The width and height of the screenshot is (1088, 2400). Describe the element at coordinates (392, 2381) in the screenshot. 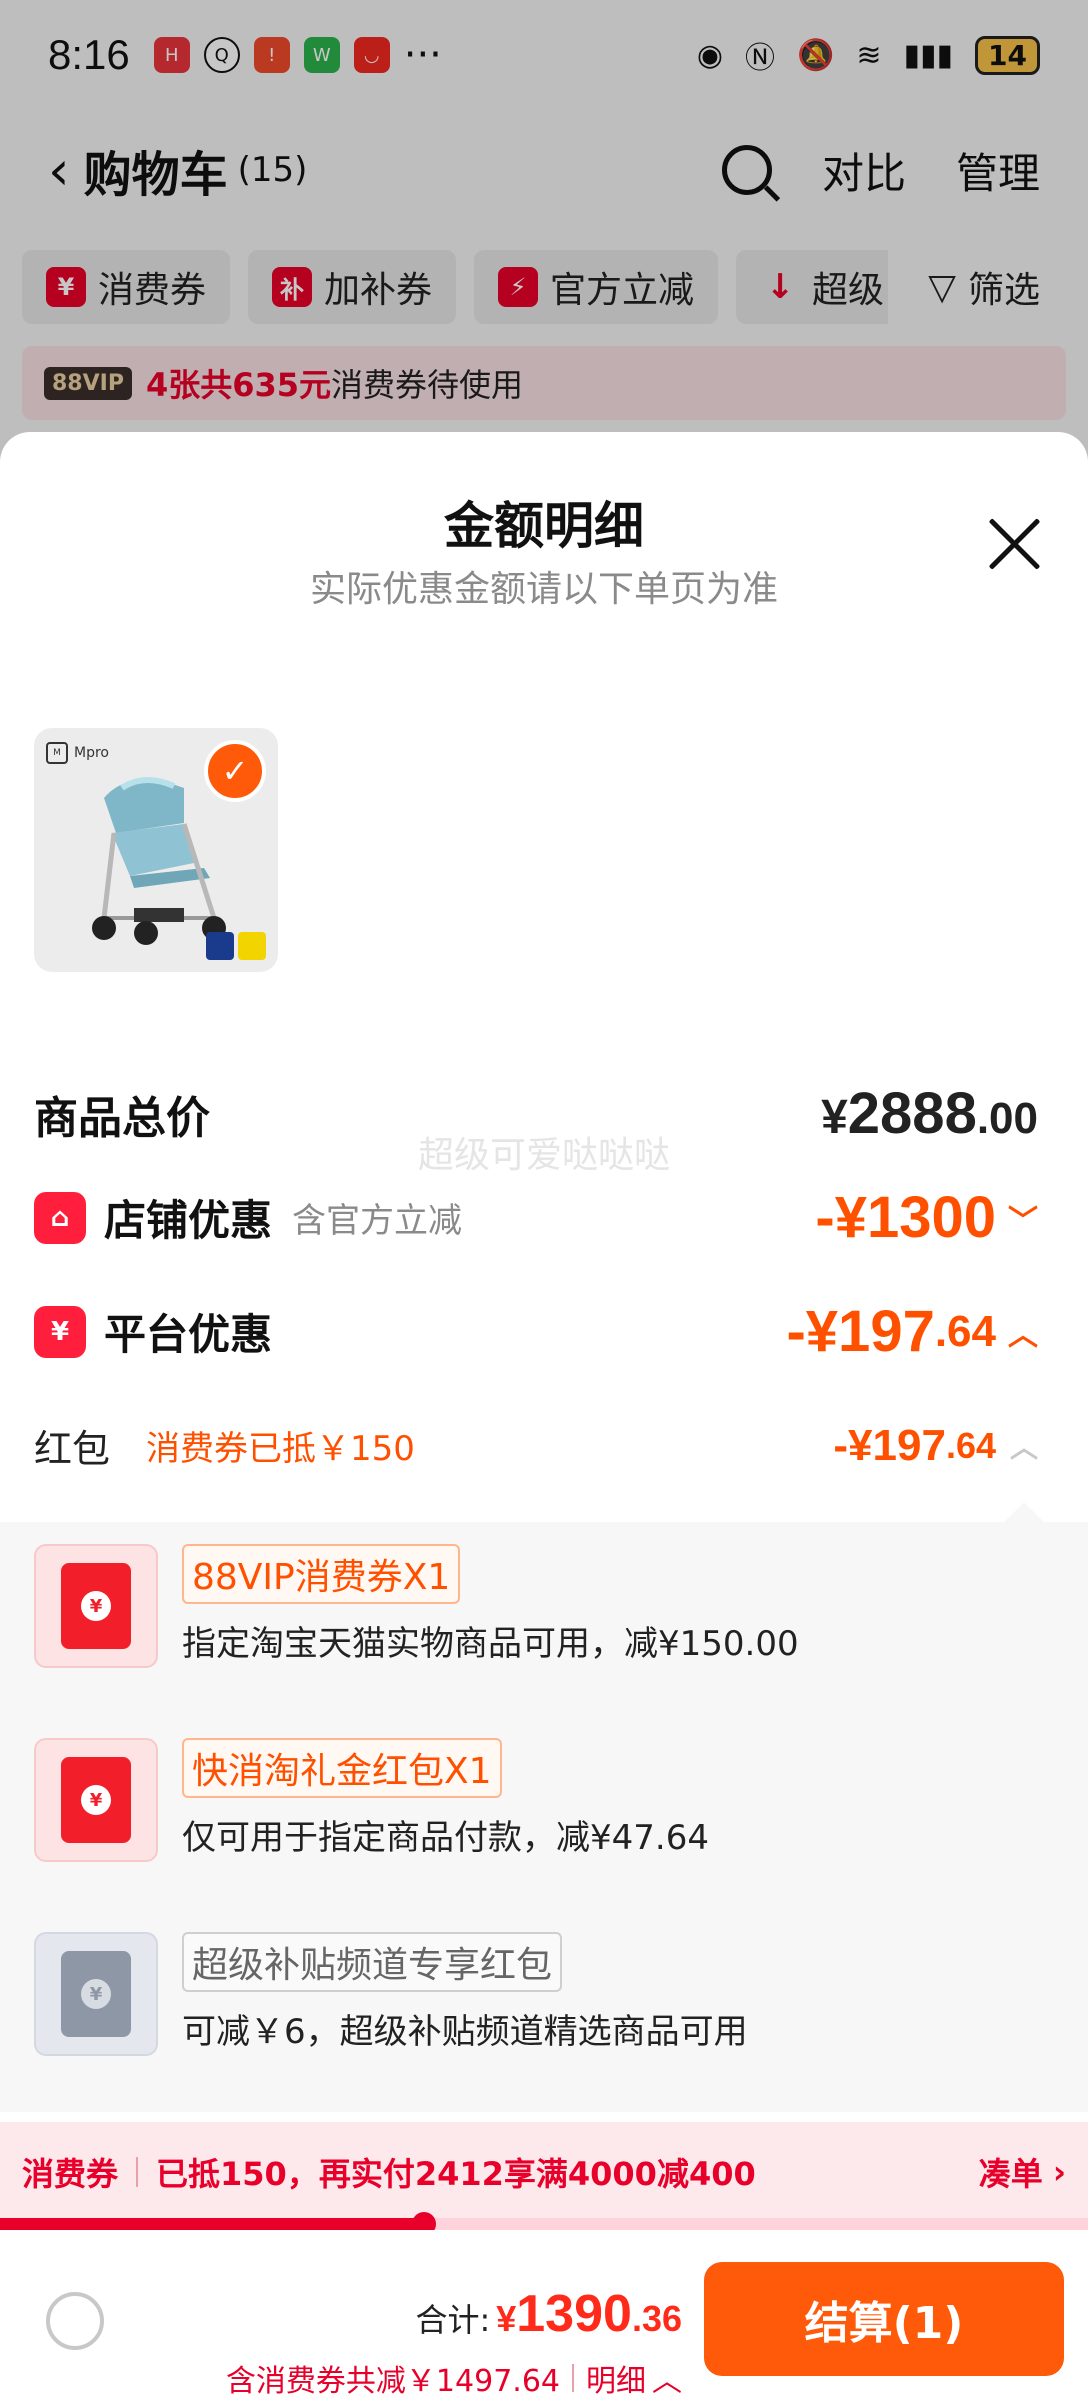

I see `savings-text: 含消费券共减￥1497.64` at that location.